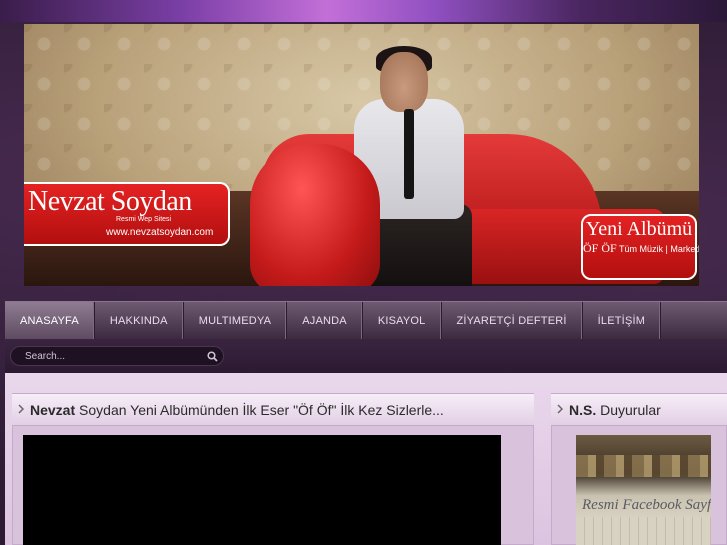 This screenshot has height=545, width=727. What do you see at coordinates (512, 321) in the screenshot?
I see `nav-item-ziyaretci-defteri: ZİYARETÇİ DEFTERİ` at bounding box center [512, 321].